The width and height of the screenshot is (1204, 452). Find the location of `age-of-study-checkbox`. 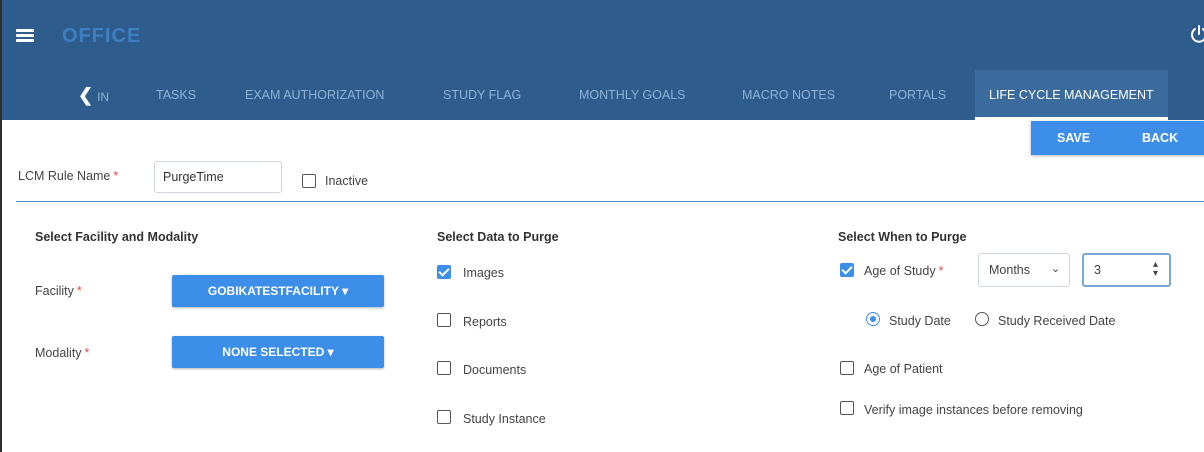

age-of-study-checkbox is located at coordinates (847, 270).